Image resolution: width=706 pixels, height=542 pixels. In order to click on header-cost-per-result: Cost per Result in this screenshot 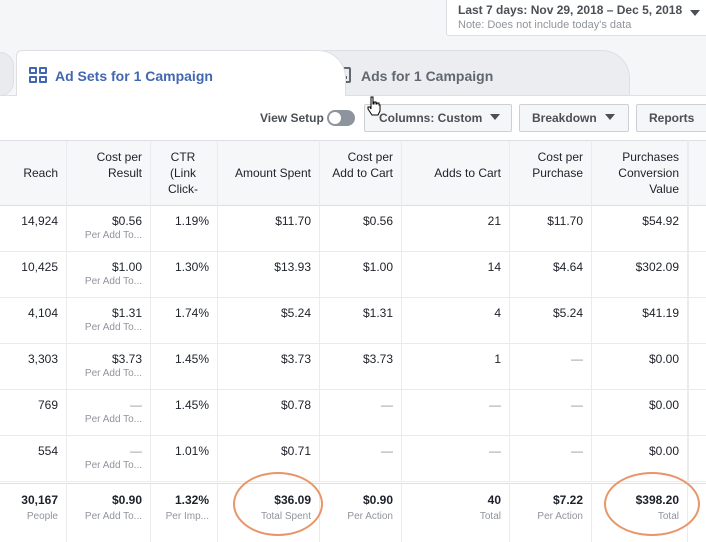, I will do `click(109, 173)`.